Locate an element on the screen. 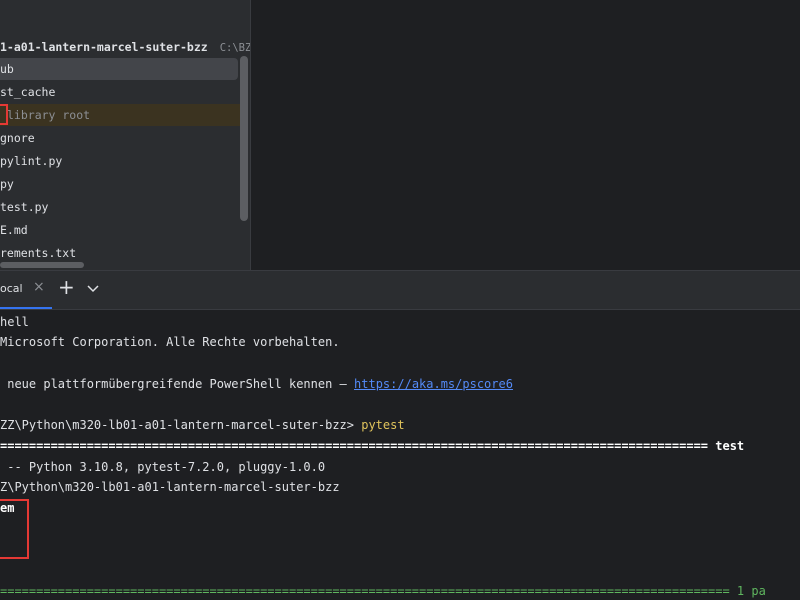 The width and height of the screenshot is (800, 600). tree-item-pytest-cache: st_cache is located at coordinates (27, 92).